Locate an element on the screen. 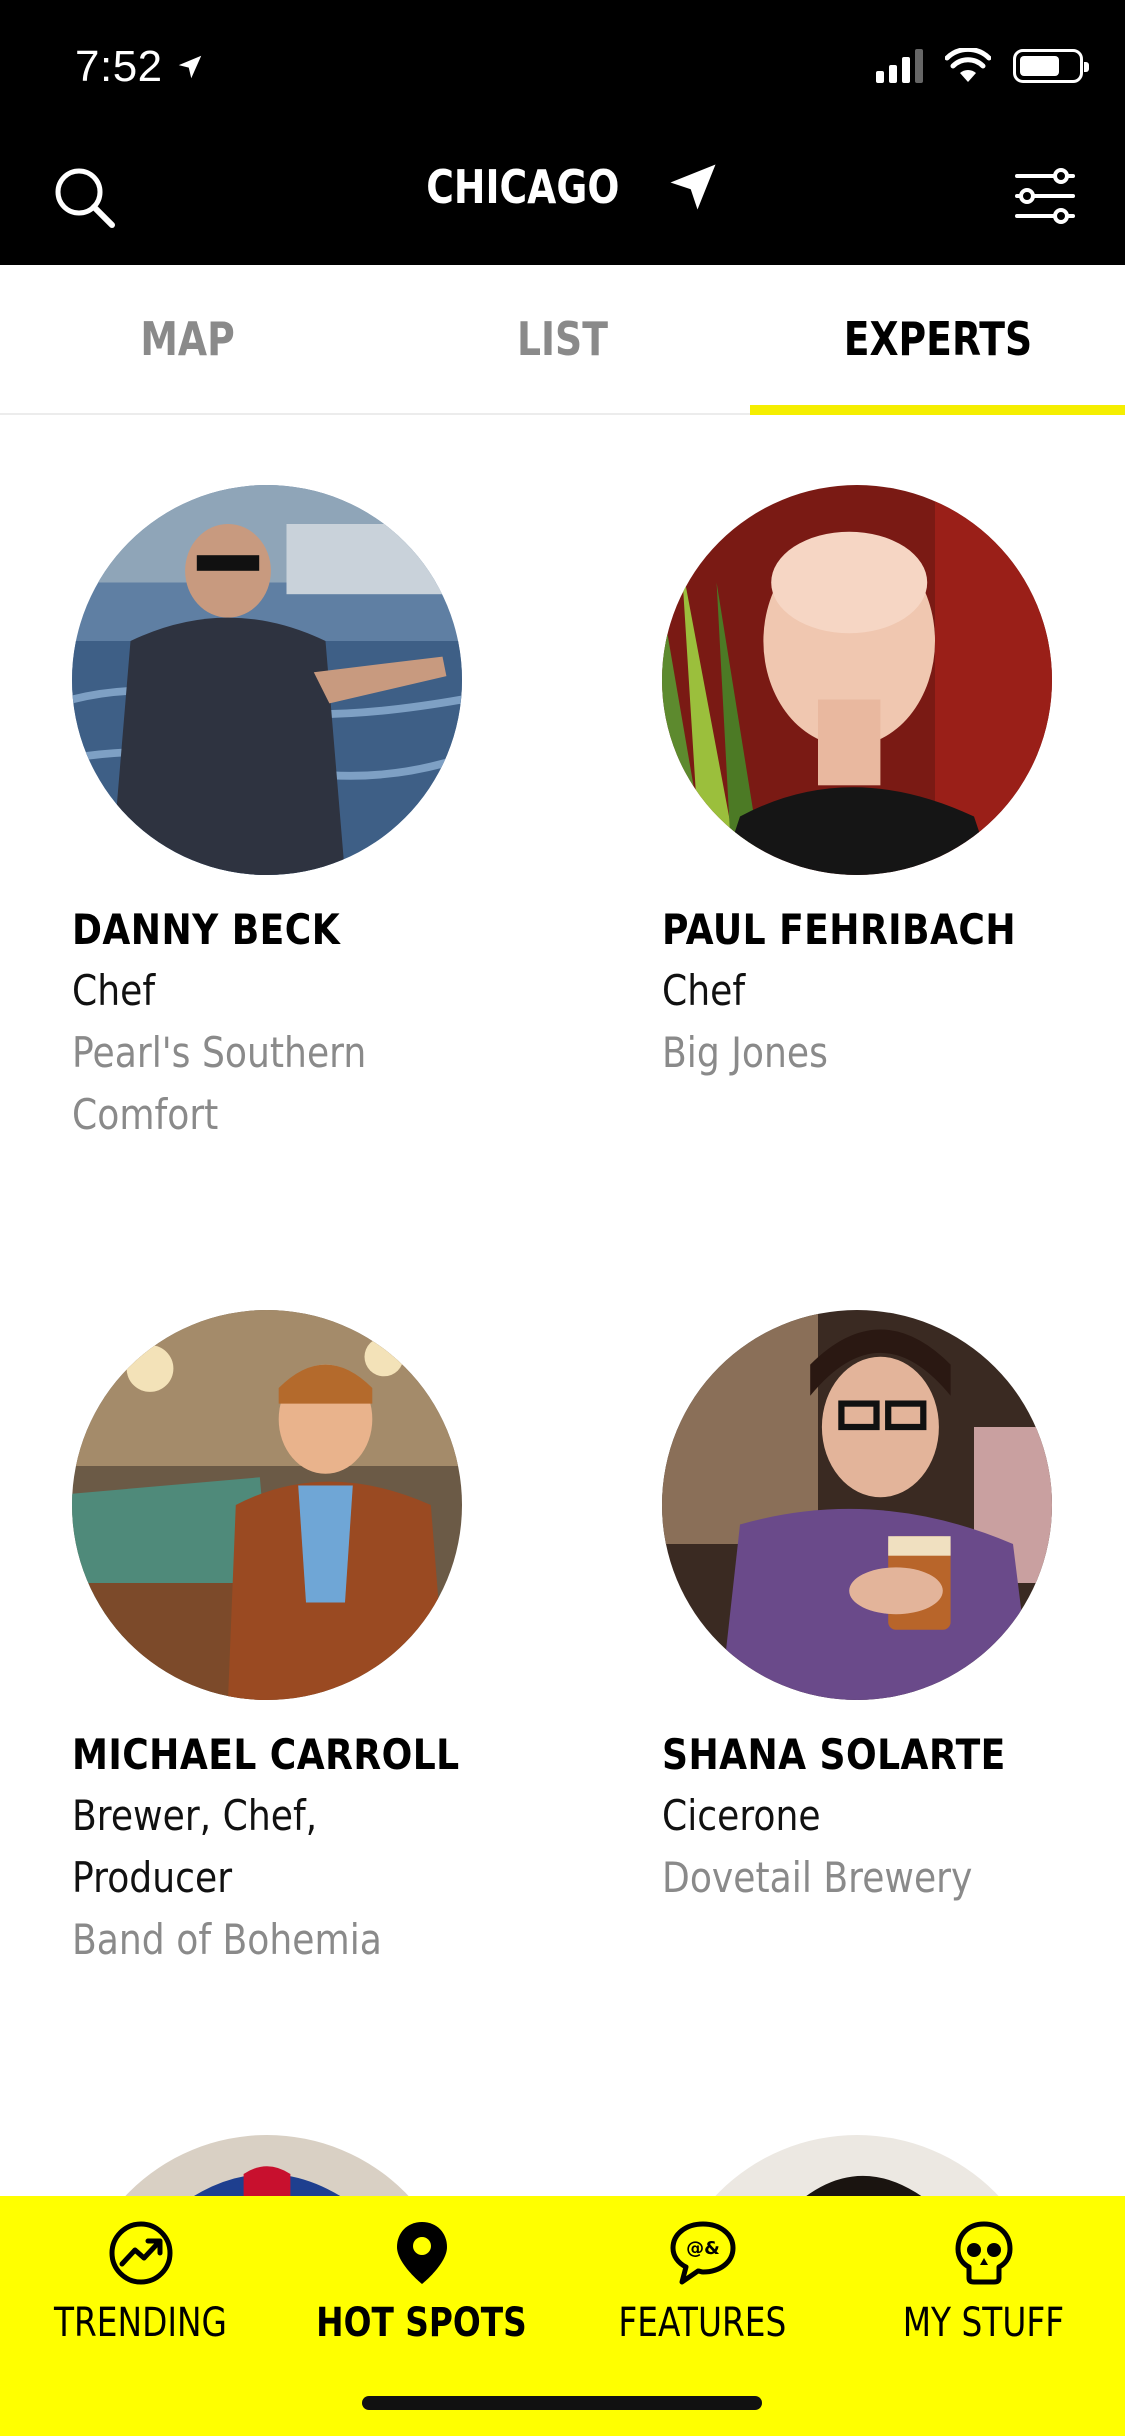  expert-card: PAUL FEHRIBACH Chef Big Jones is located at coordinates (872, 784).